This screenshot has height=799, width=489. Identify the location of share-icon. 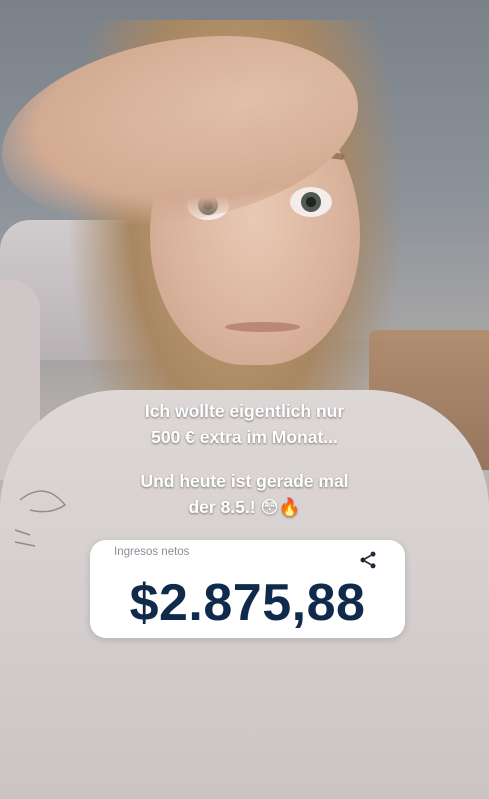
(368, 560).